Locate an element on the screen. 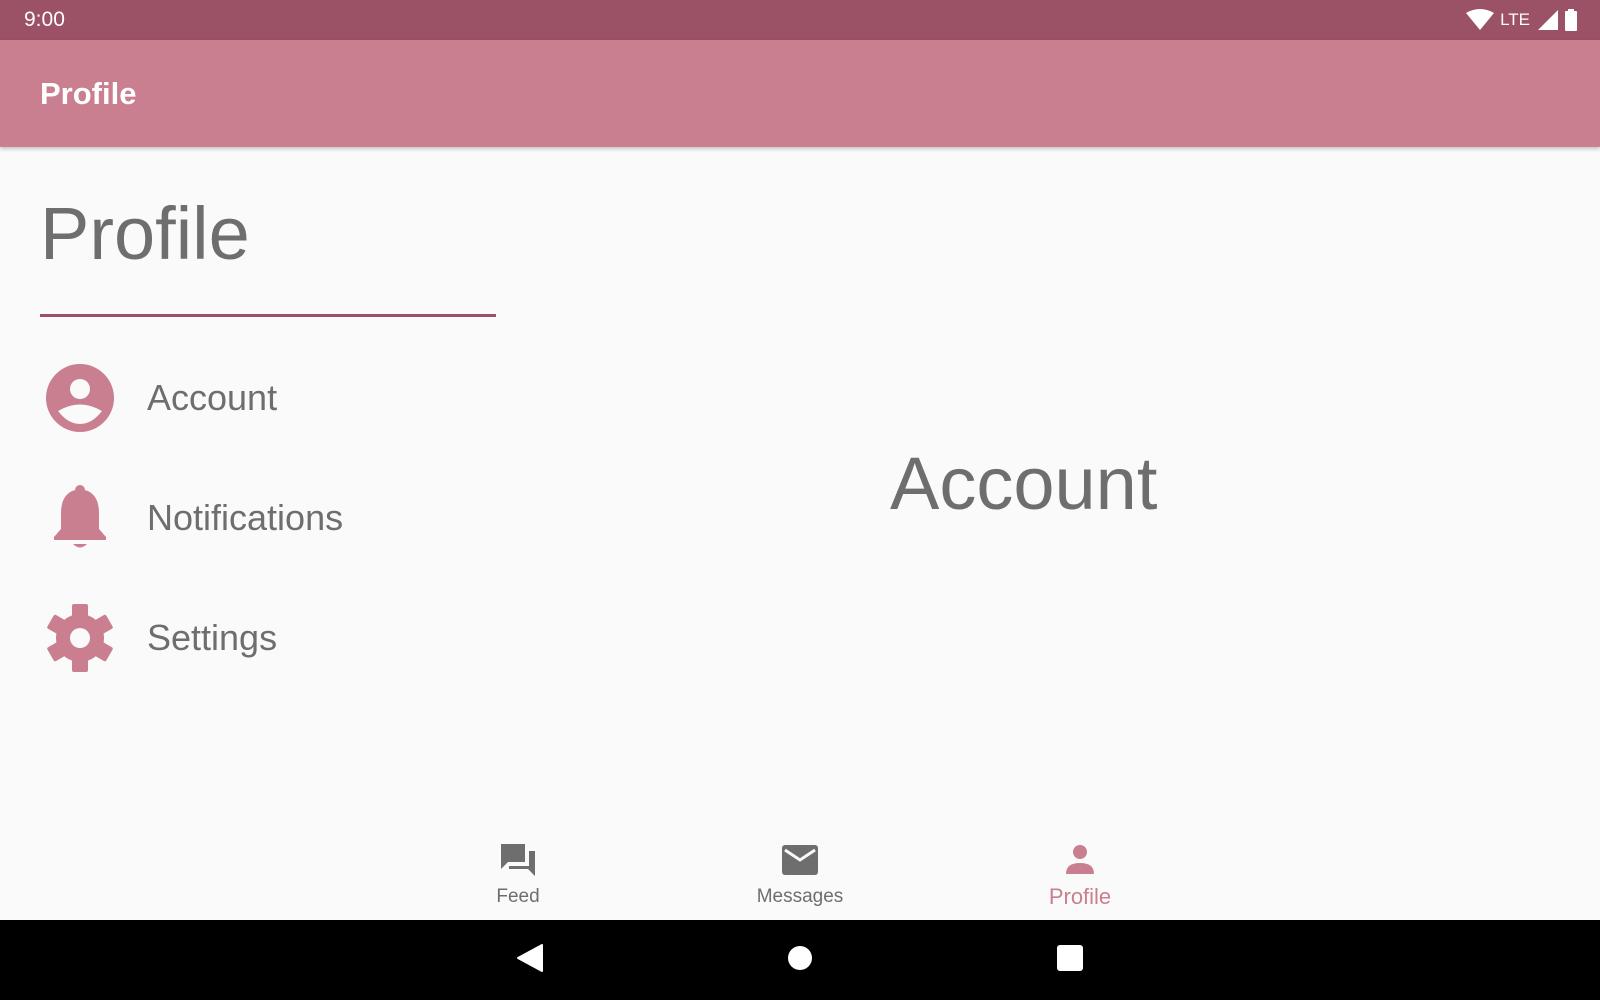  nav-item-feed: Feed is located at coordinates (518, 873).